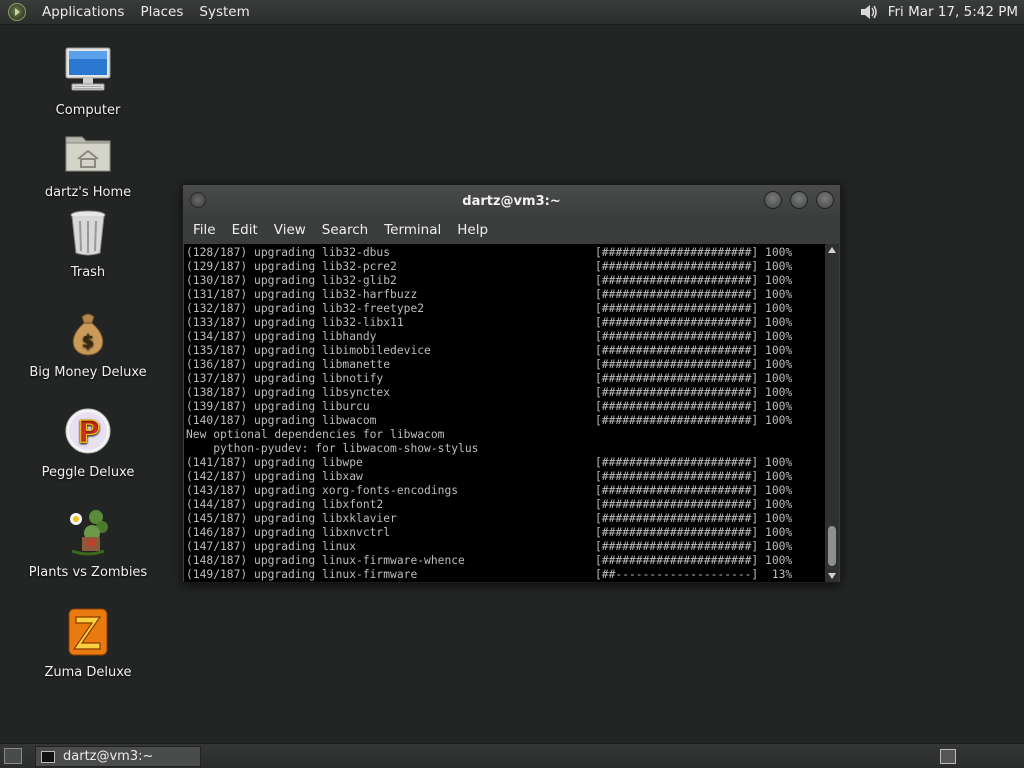 This screenshot has width=1024, height=768. I want to click on desktop-icon-big-money: $ Big Money Deluxe, so click(88, 343).